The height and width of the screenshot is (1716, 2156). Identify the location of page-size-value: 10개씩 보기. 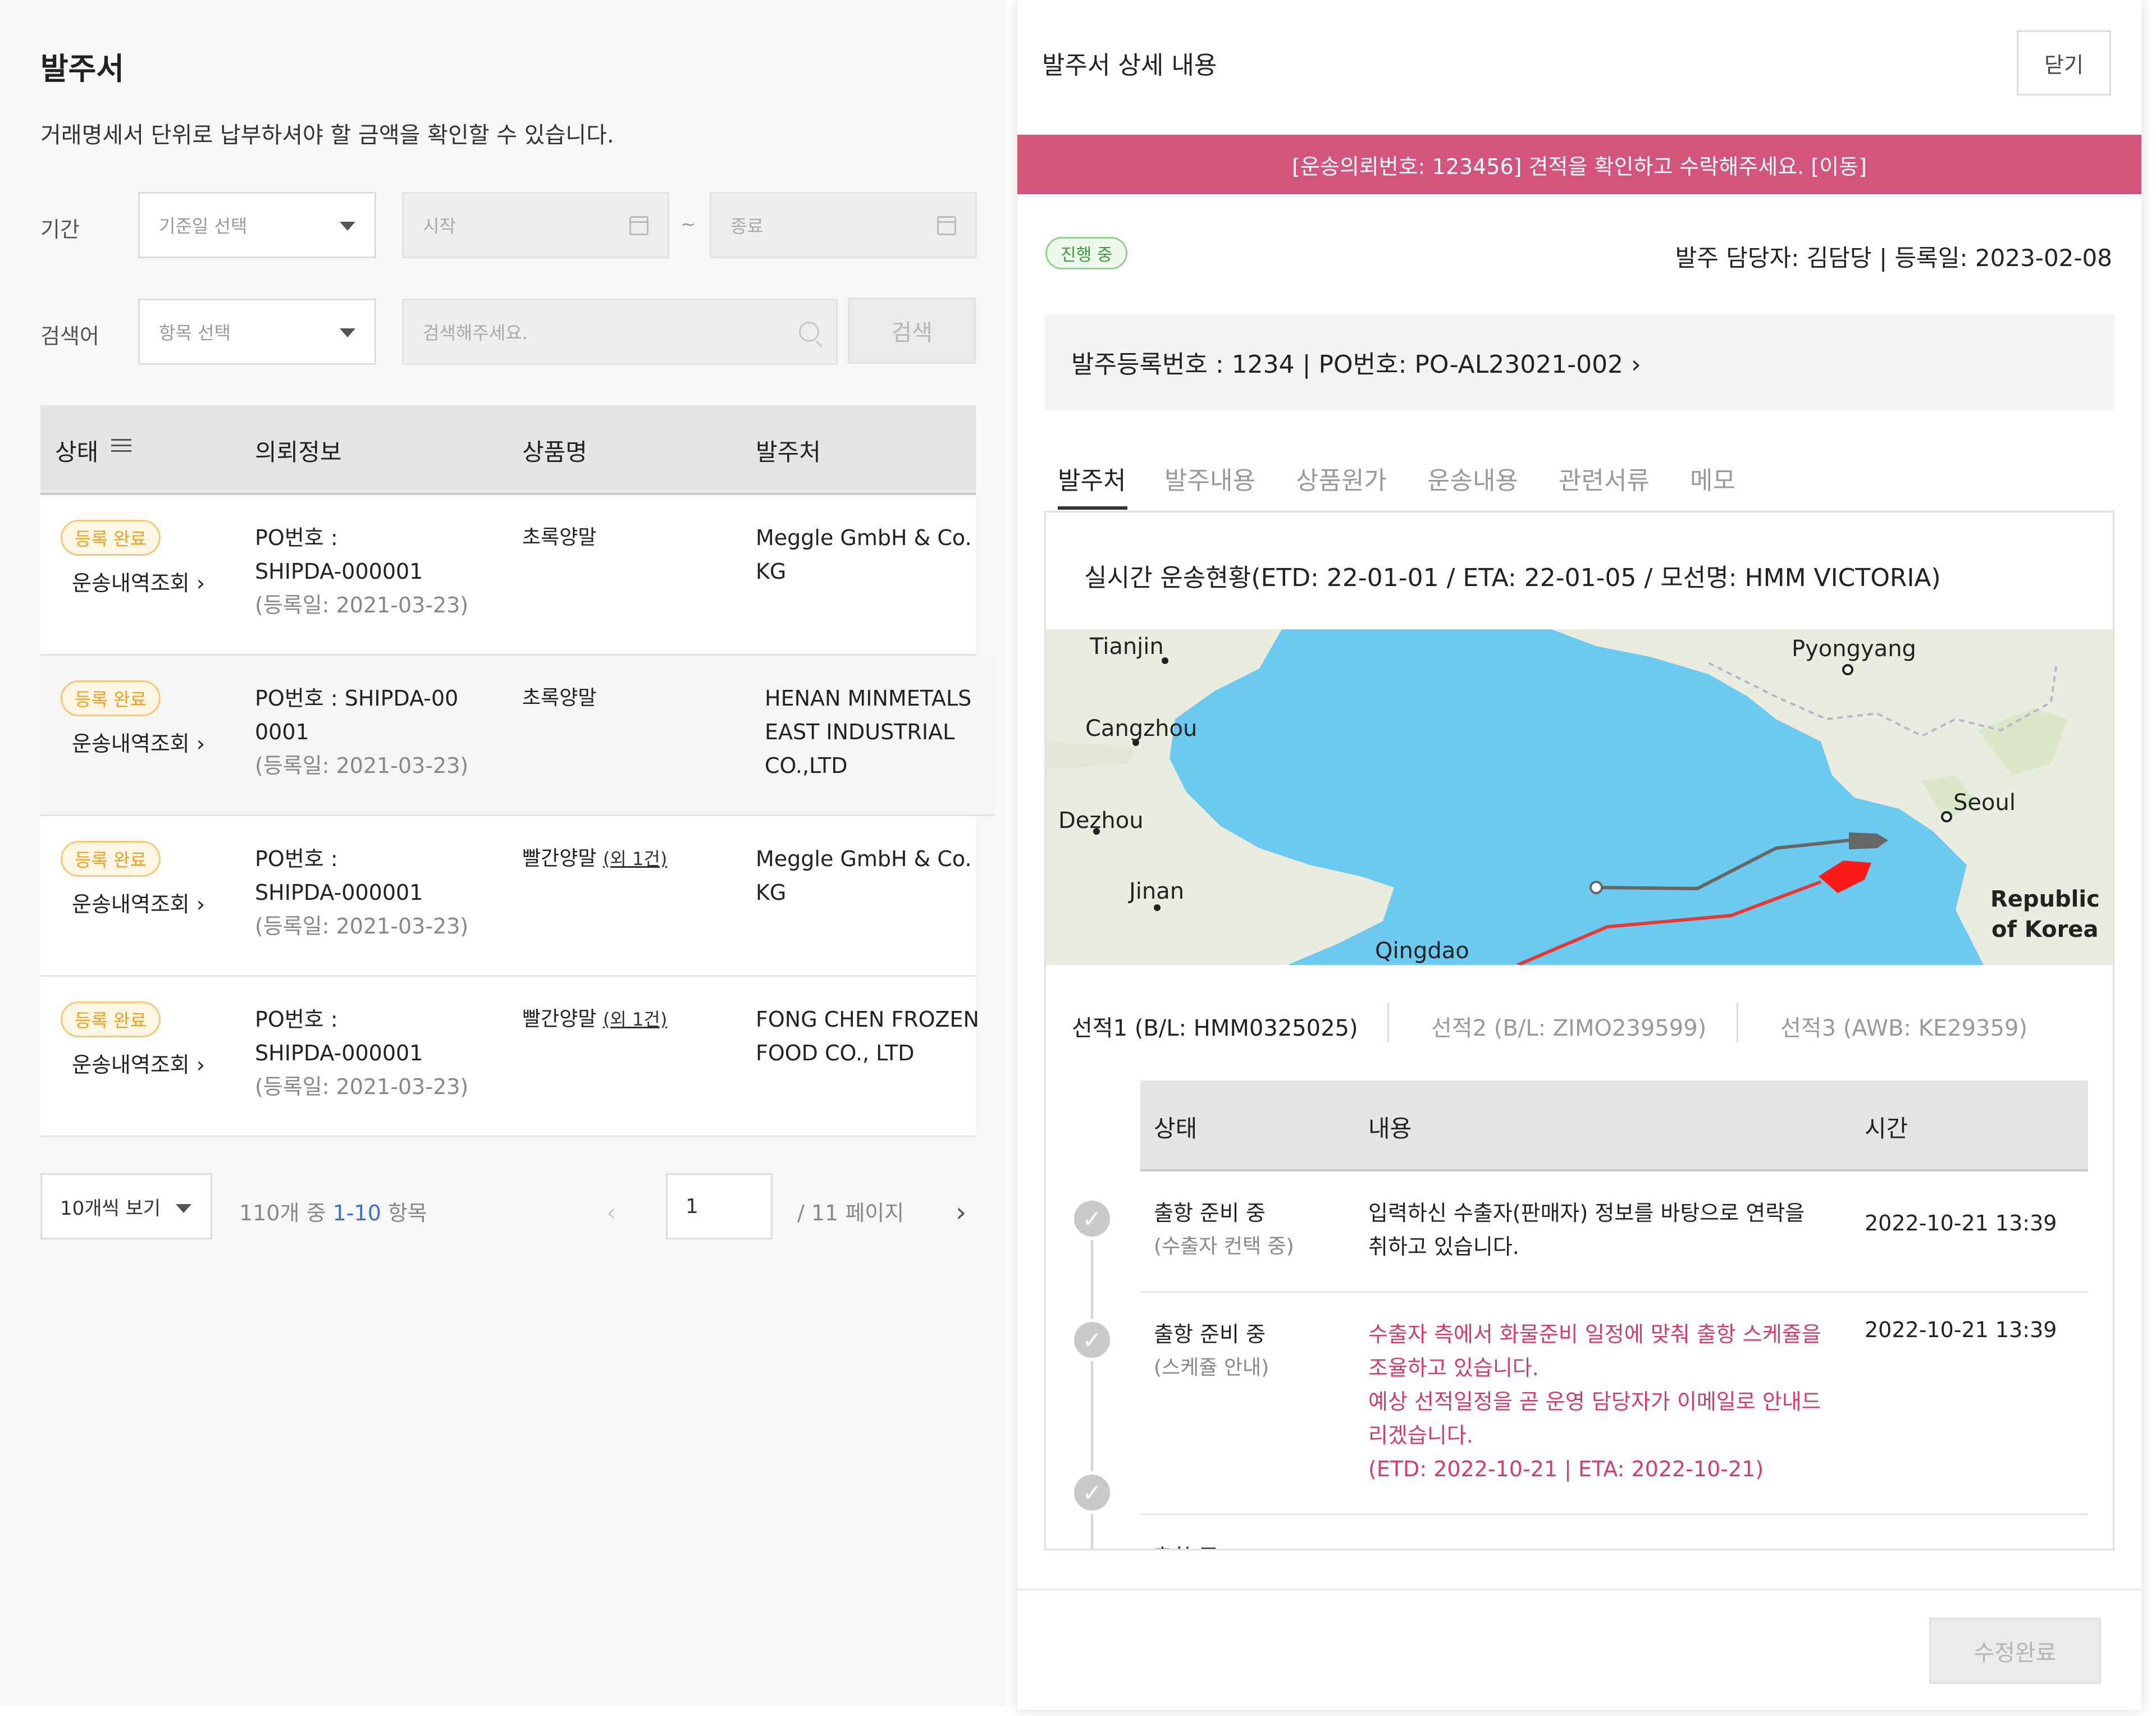
(110, 1208).